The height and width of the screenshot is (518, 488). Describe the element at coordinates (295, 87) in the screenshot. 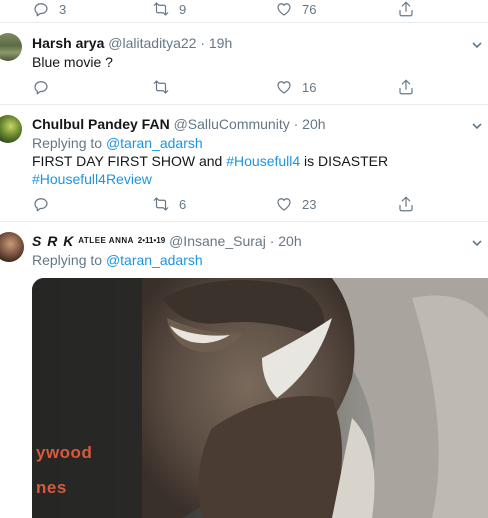

I see `like-button: 16` at that location.